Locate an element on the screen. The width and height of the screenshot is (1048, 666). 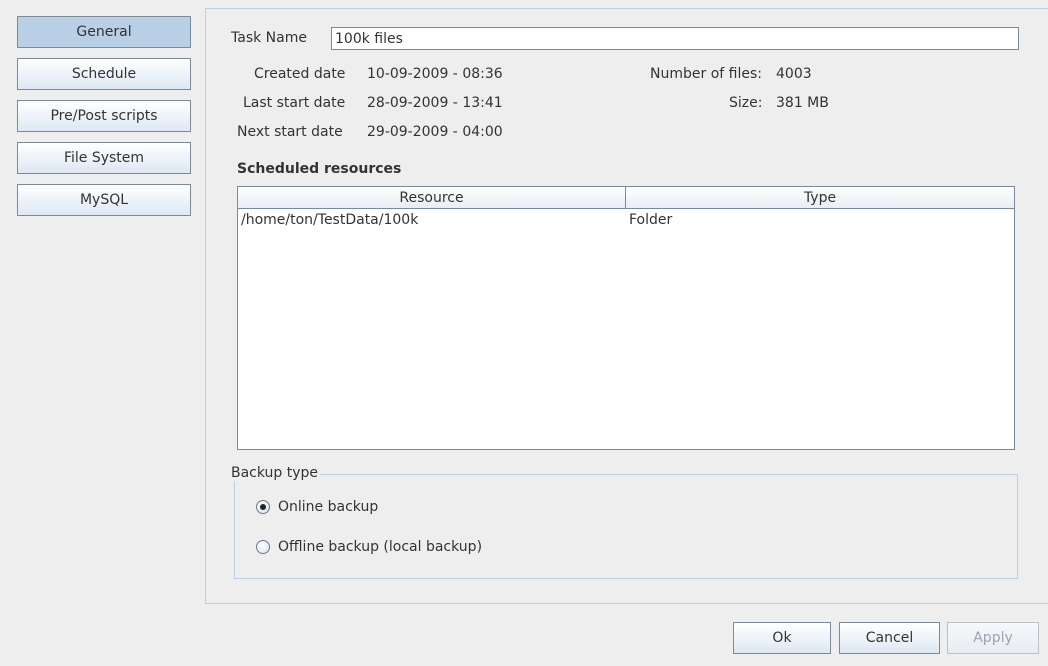
radio-selected-dot is located at coordinates (263, 507).